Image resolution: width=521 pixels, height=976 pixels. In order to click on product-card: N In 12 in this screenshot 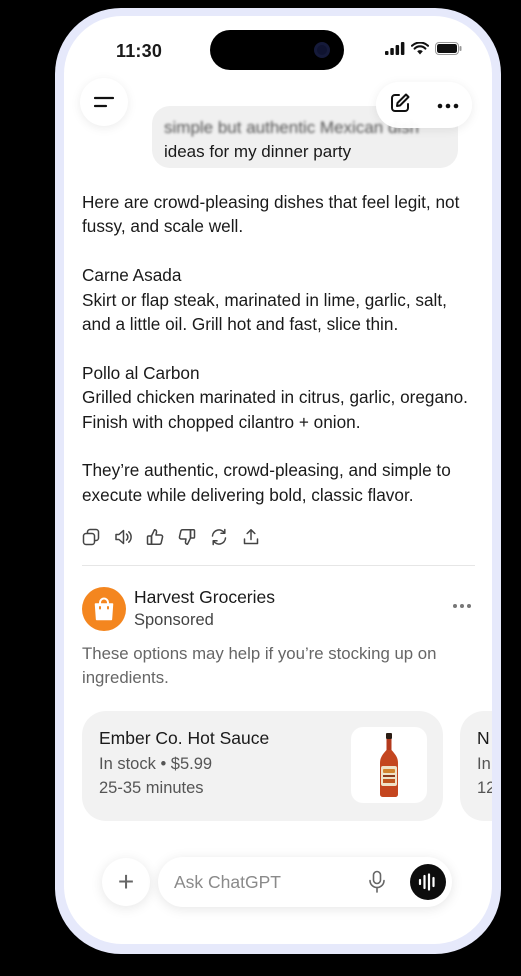, I will do `click(476, 766)`.